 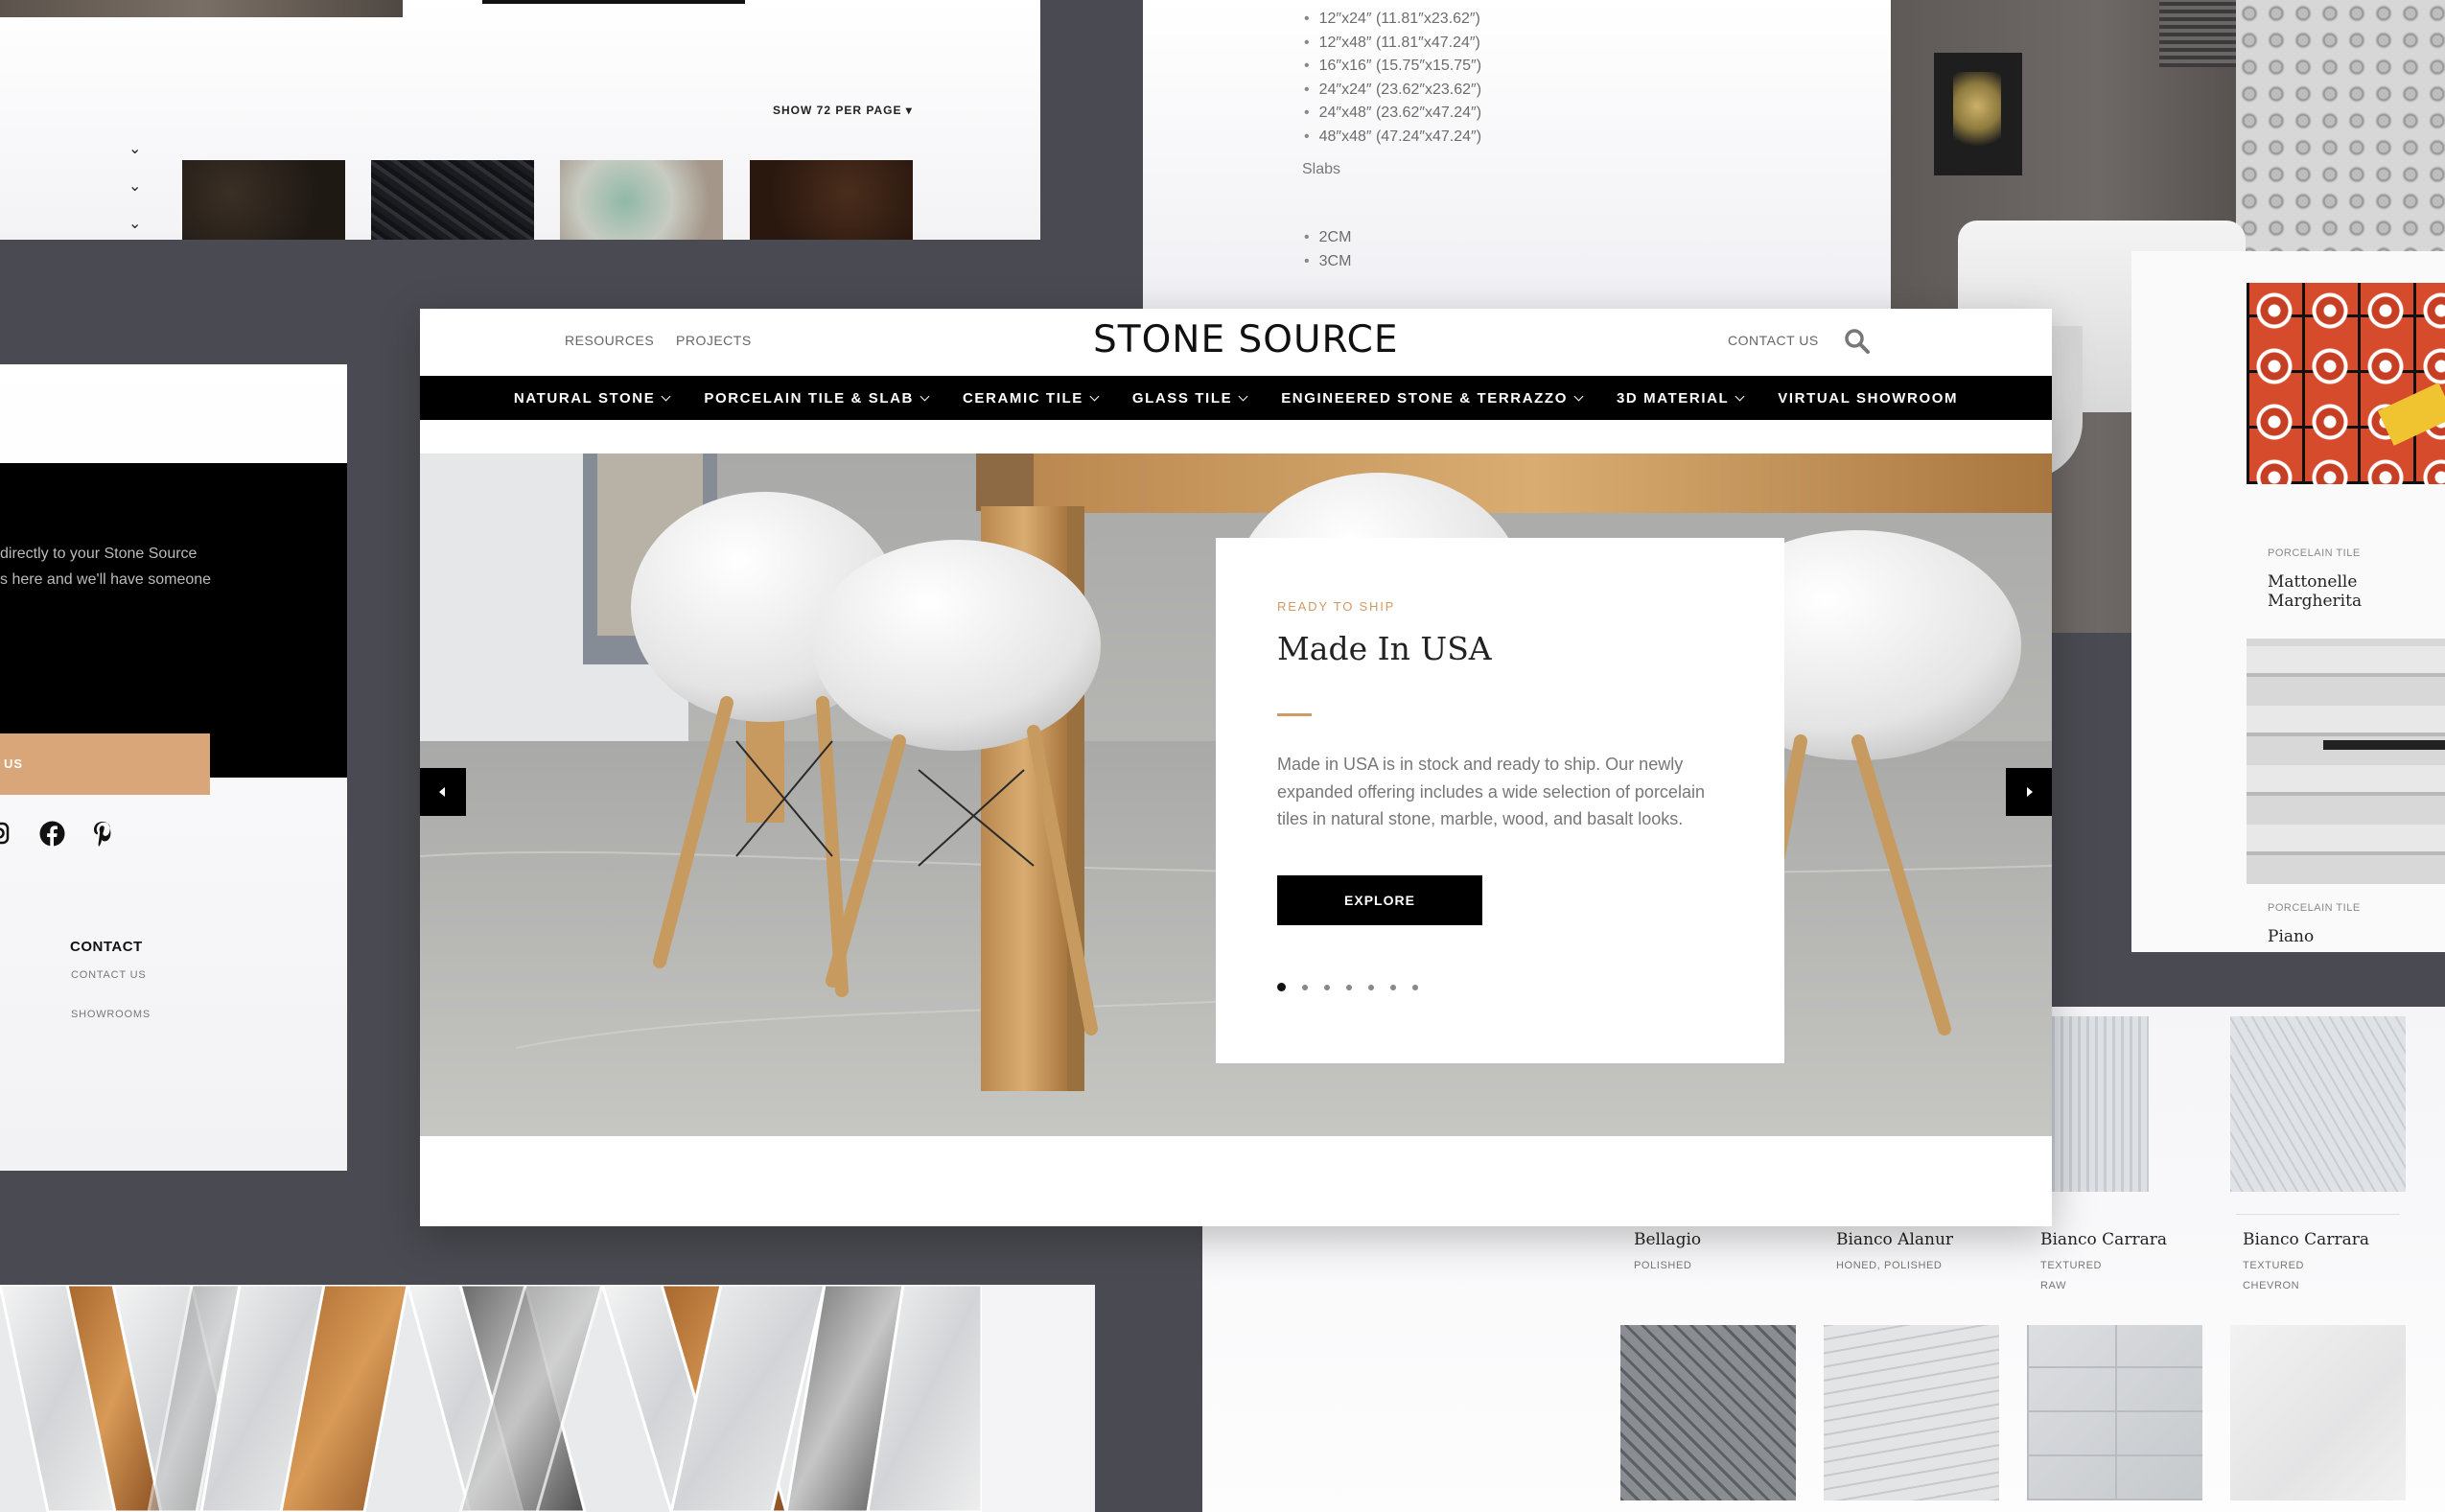 I want to click on nav-item-label: NATURAL STONE, so click(x=584, y=398).